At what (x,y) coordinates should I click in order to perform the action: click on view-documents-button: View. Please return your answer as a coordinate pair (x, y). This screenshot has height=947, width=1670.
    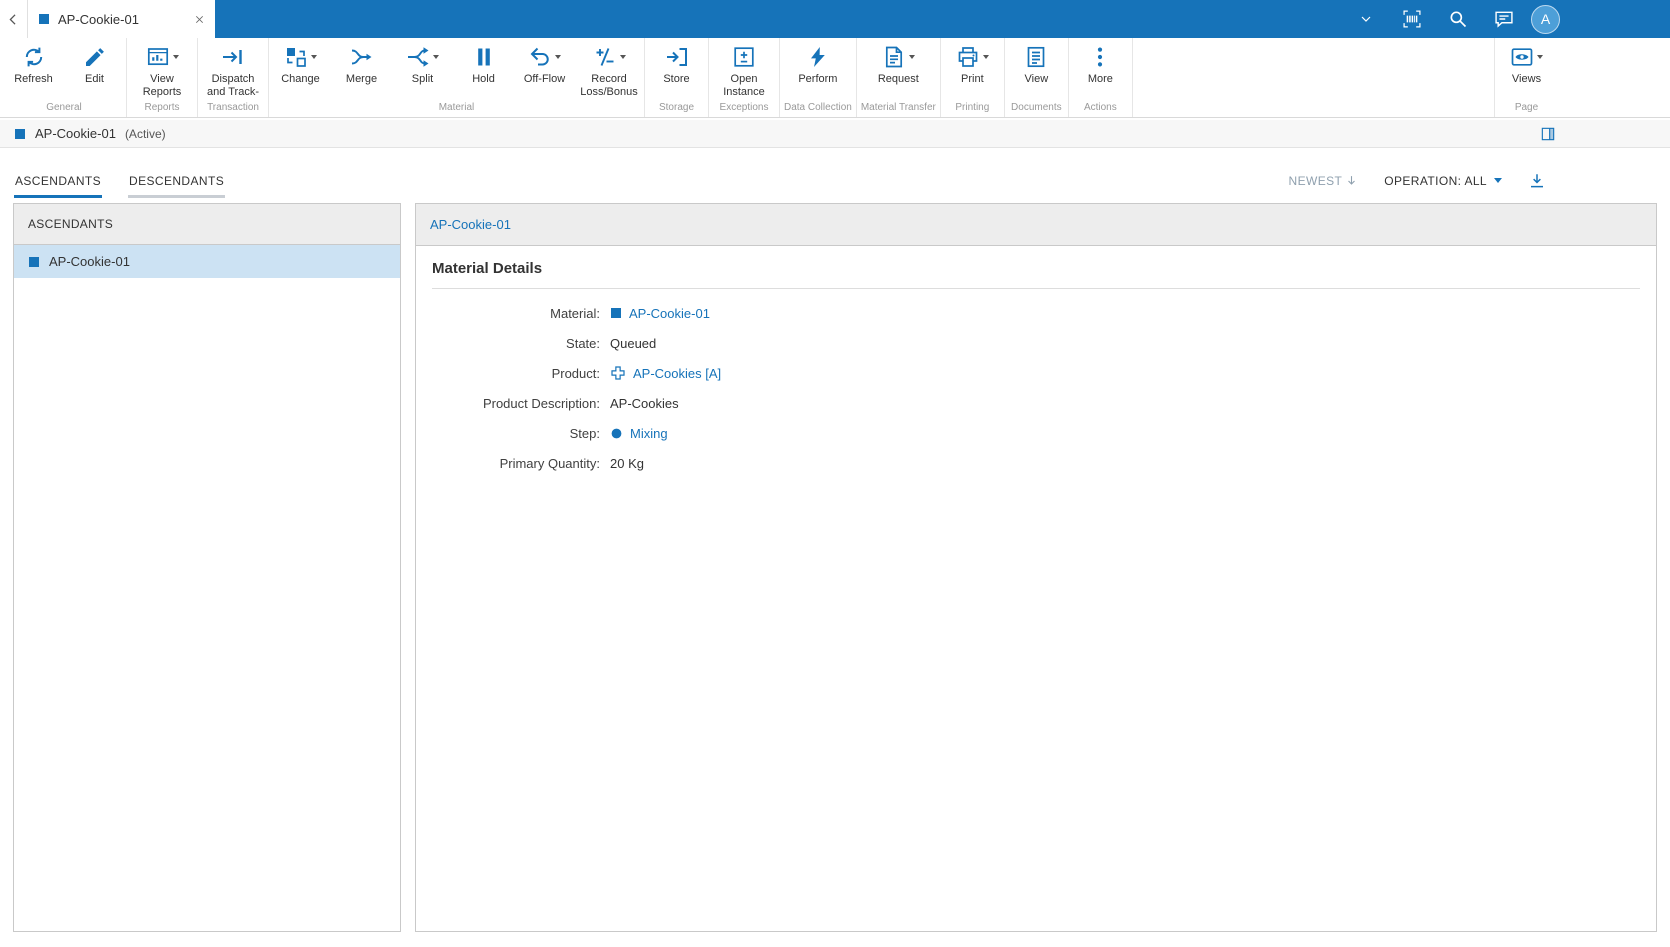
    Looking at the image, I should click on (1036, 69).